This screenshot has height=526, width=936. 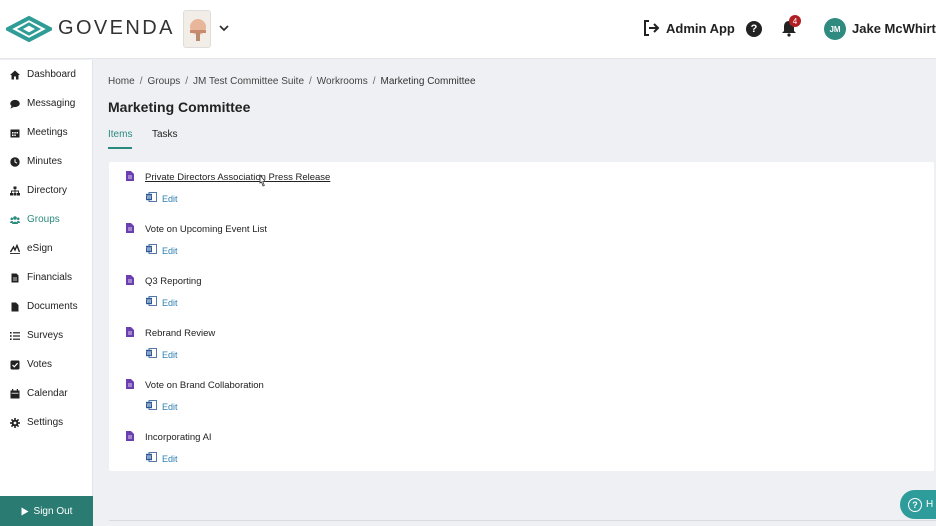 What do you see at coordinates (29, 29) in the screenshot?
I see `govenda-logo-icon` at bounding box center [29, 29].